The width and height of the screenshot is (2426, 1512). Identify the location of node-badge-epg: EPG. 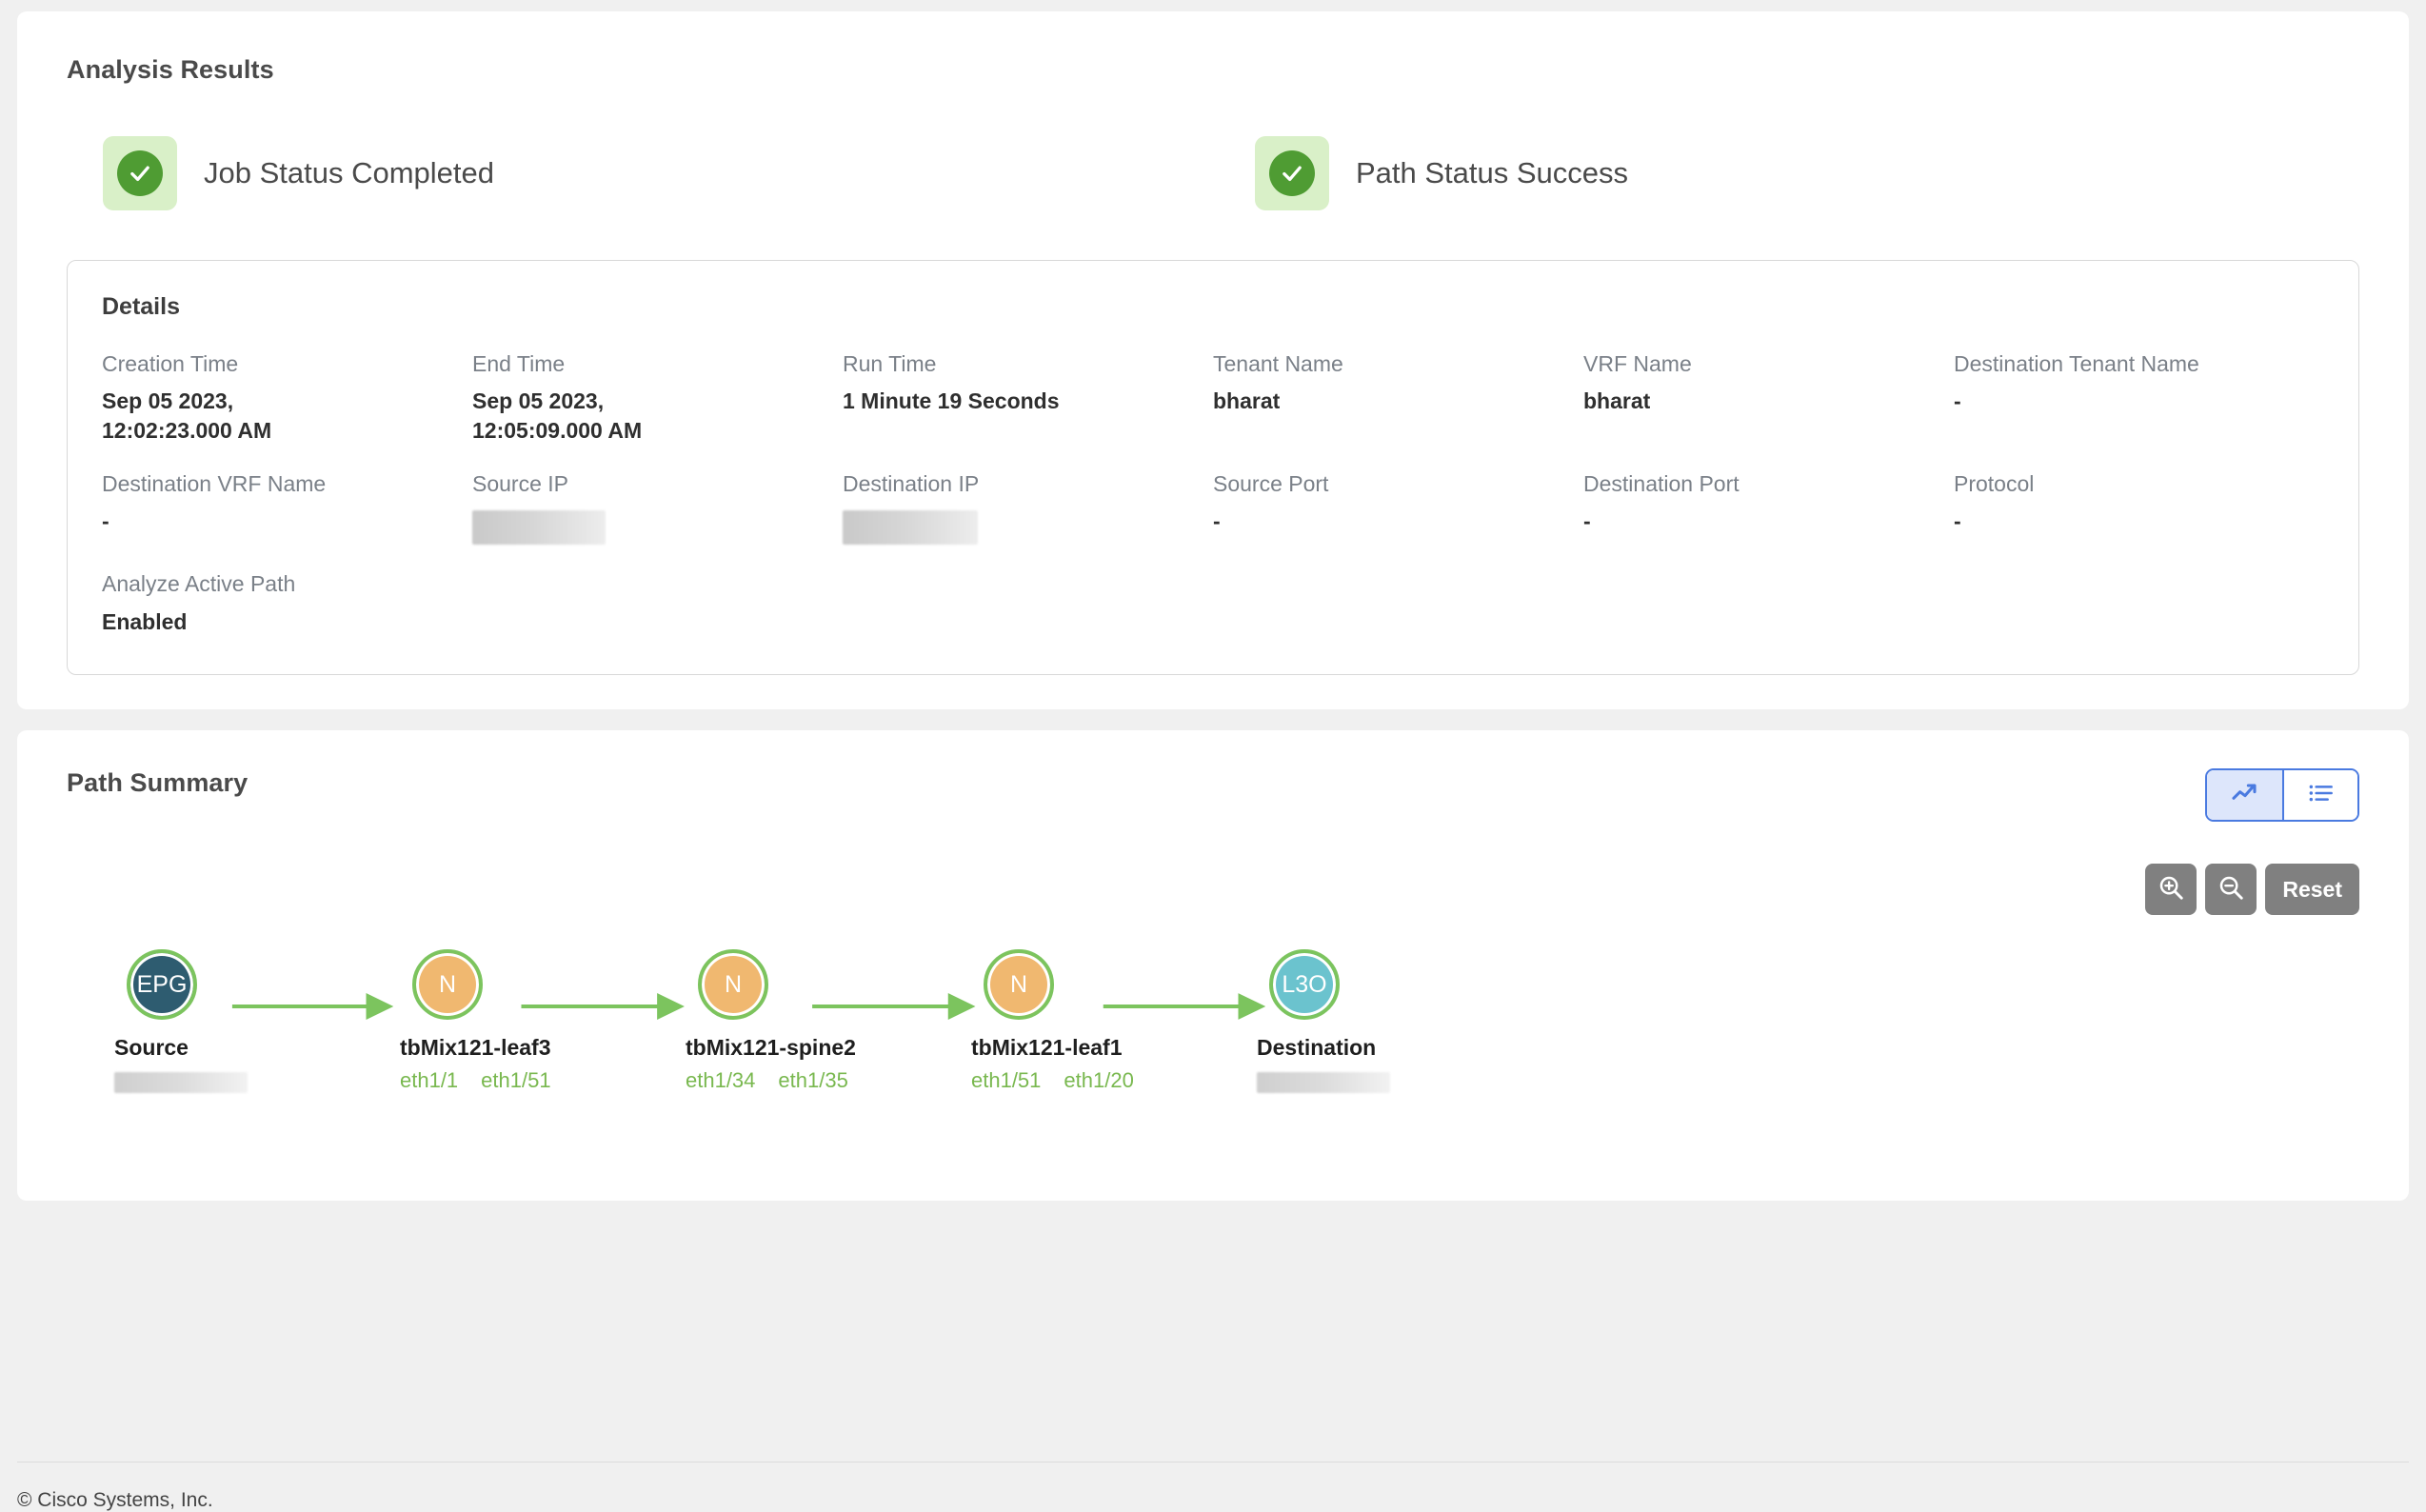
(162, 985).